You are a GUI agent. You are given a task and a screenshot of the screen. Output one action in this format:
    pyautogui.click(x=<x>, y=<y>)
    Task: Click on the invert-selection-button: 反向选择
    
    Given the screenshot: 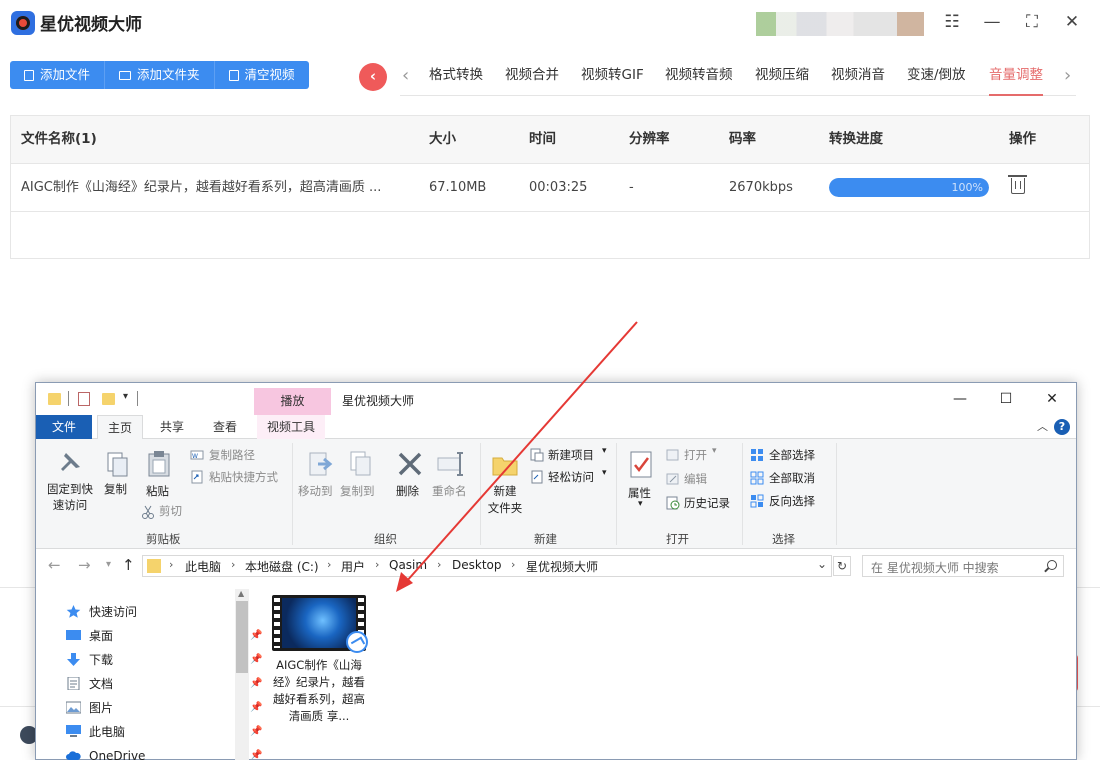 What is the action you would take?
    pyautogui.click(x=792, y=501)
    